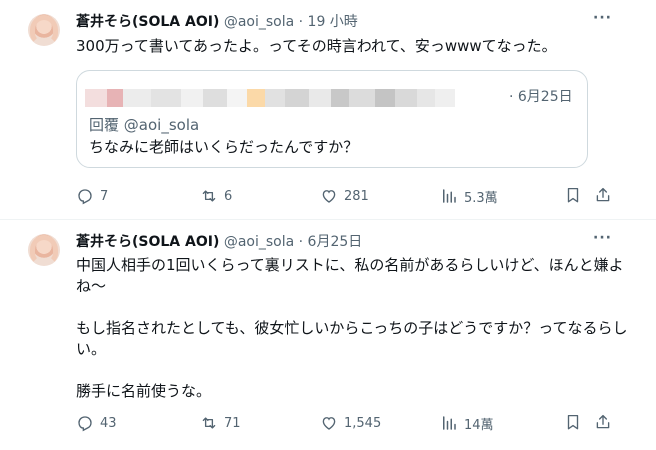  Describe the element at coordinates (335, 242) in the screenshot. I see `timestamp: 6月25日` at that location.